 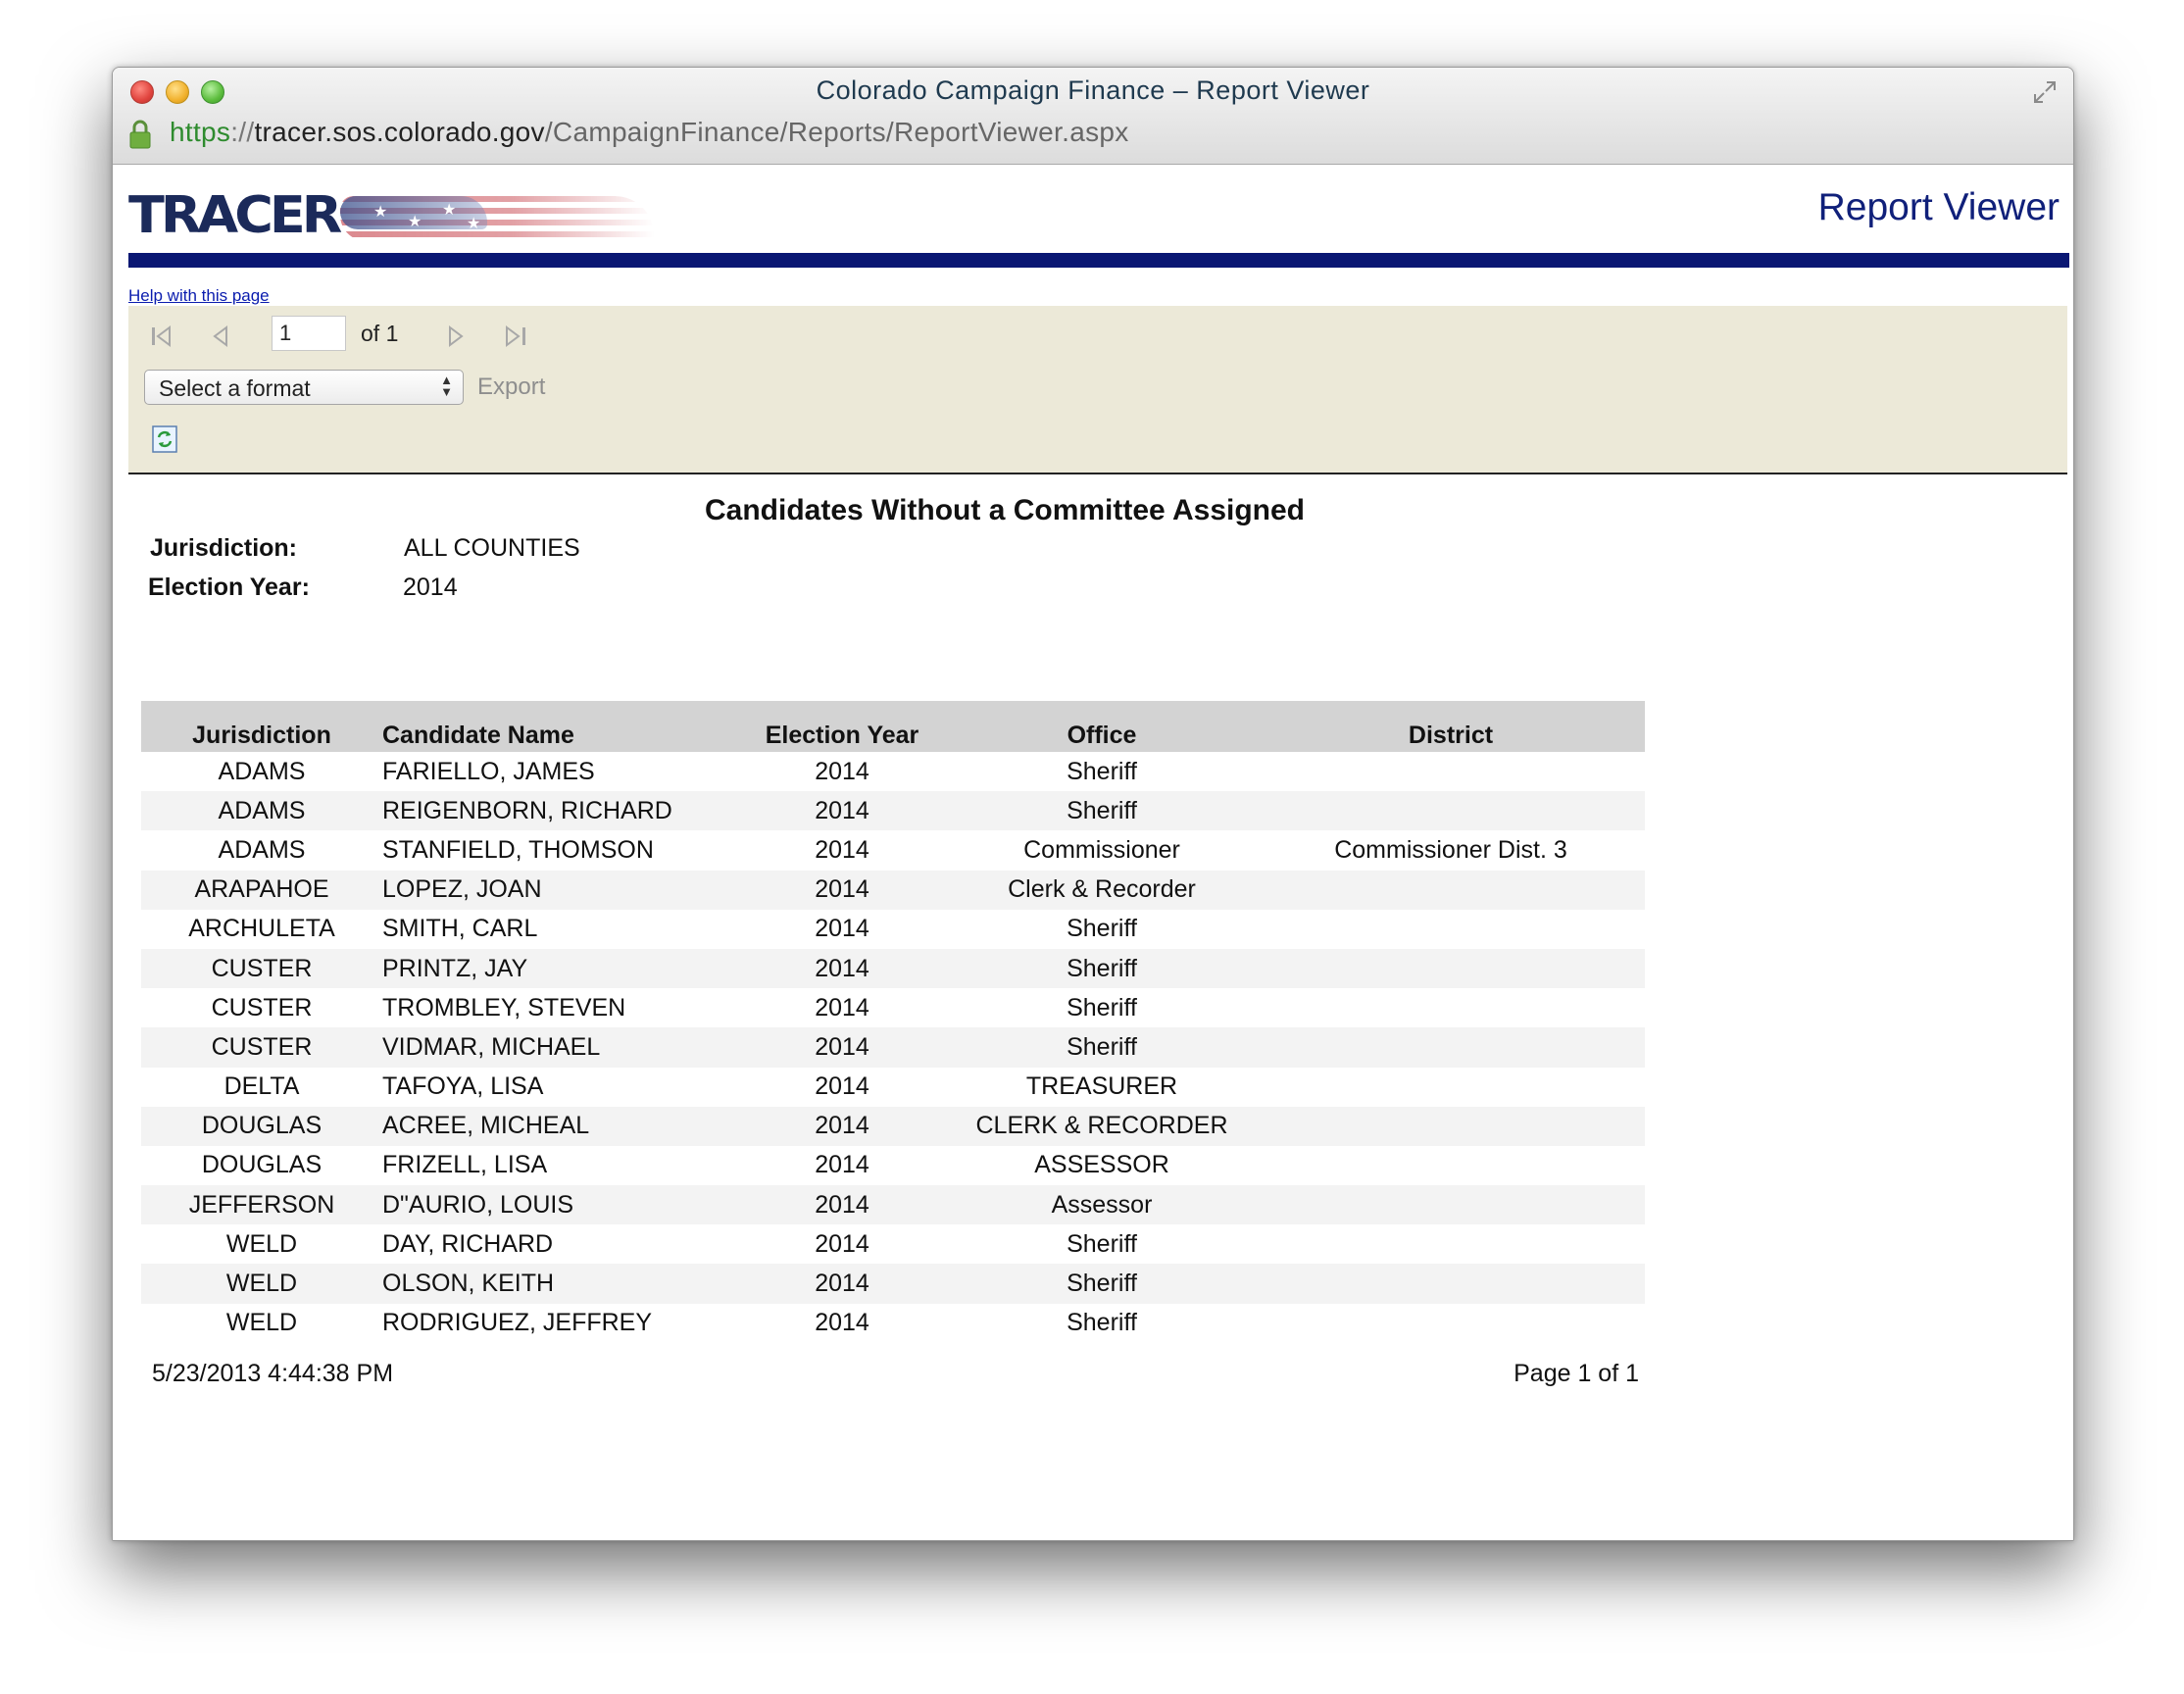 I want to click on table-row: CUSTER PRINTZ, JAY 2014 Sheriff, so click(x=893, y=968).